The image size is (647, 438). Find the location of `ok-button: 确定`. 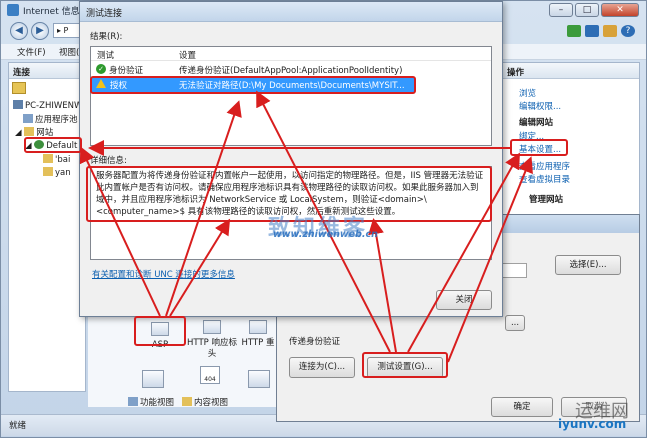

ok-button: 确定 is located at coordinates (522, 407).